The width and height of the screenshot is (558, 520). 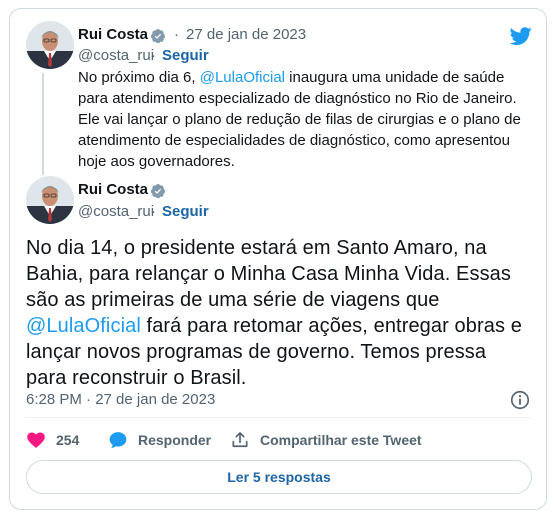 What do you see at coordinates (279, 477) in the screenshot?
I see `read-replies-button: Ler 5 respostas` at bounding box center [279, 477].